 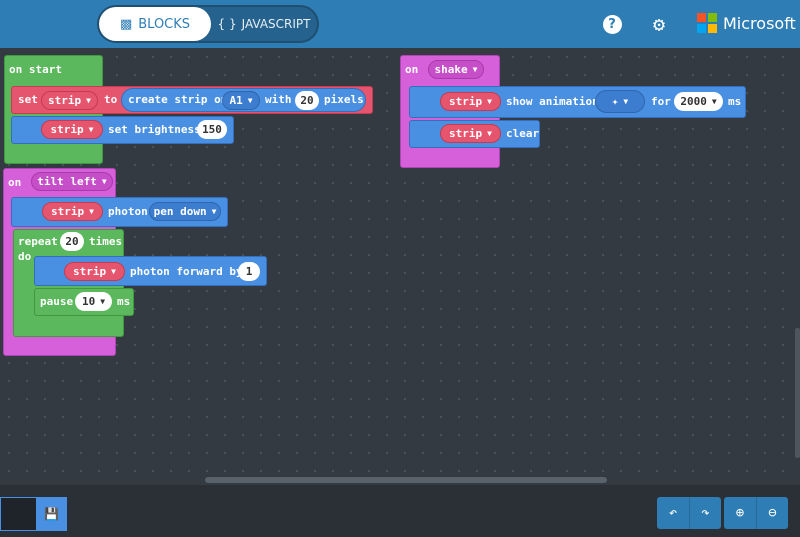 I want to click on pixels-label: pixels, so click(x=344, y=99).